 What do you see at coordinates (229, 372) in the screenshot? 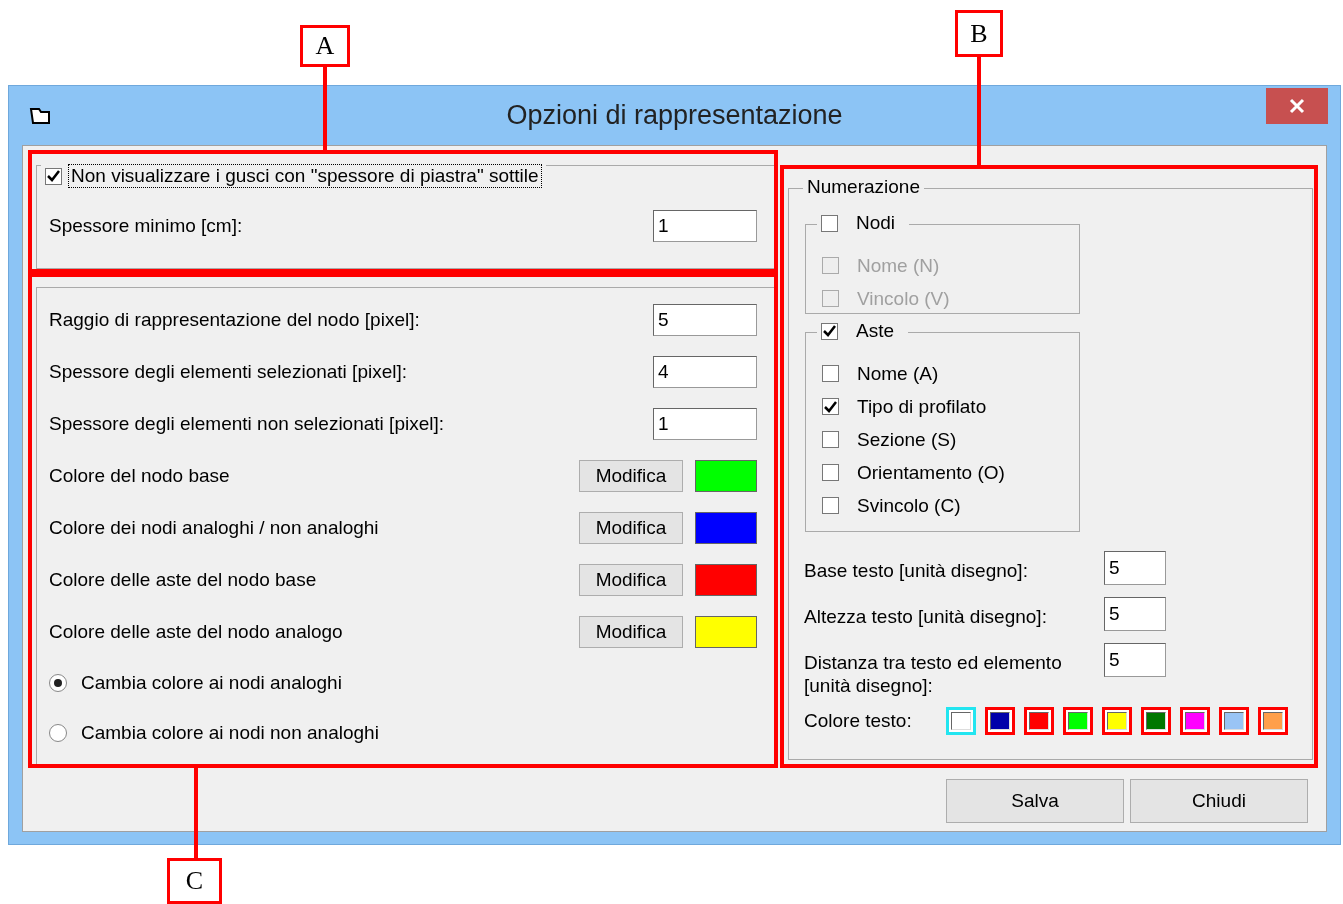
I see `field-label: Spessore degli elementi selezionati [pixel]:` at bounding box center [229, 372].